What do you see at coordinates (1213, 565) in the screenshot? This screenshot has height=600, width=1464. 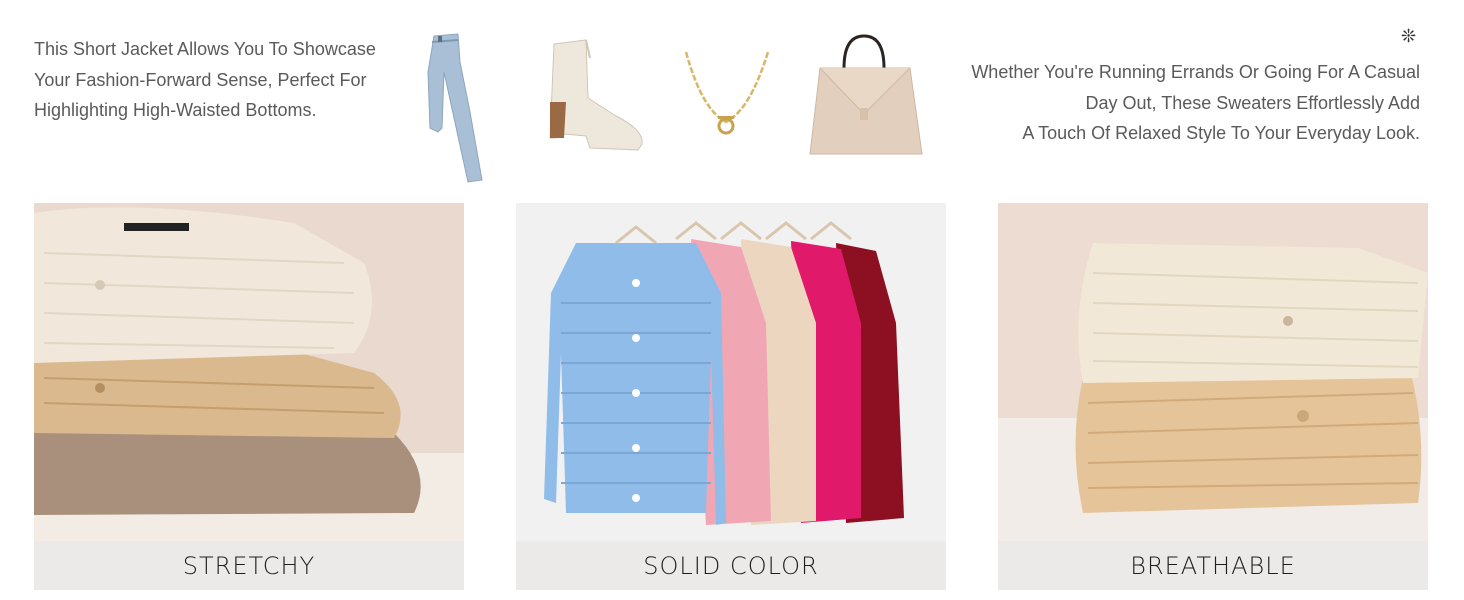 I see `feature-label: BREATHABLE` at bounding box center [1213, 565].